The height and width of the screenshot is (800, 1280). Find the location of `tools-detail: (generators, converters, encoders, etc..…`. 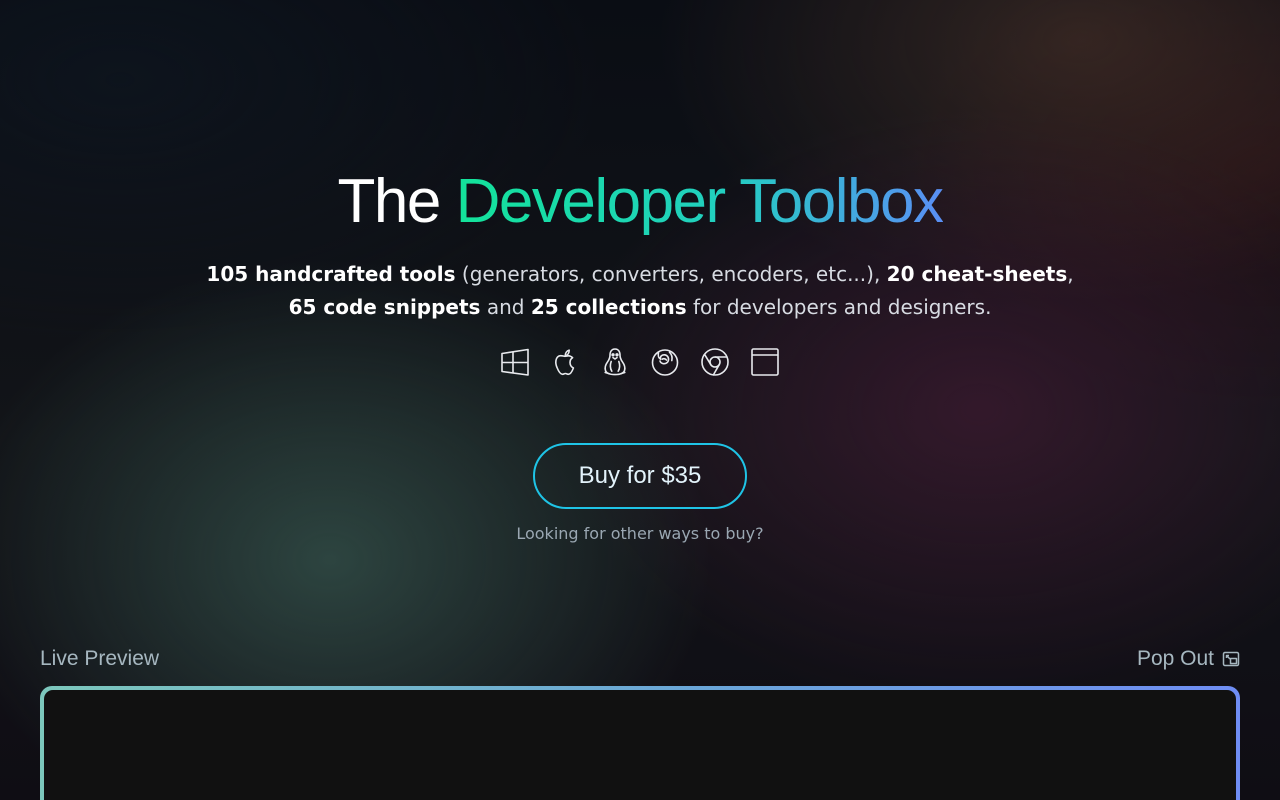

tools-detail: (generators, converters, encoders, etc..… is located at coordinates (671, 274).